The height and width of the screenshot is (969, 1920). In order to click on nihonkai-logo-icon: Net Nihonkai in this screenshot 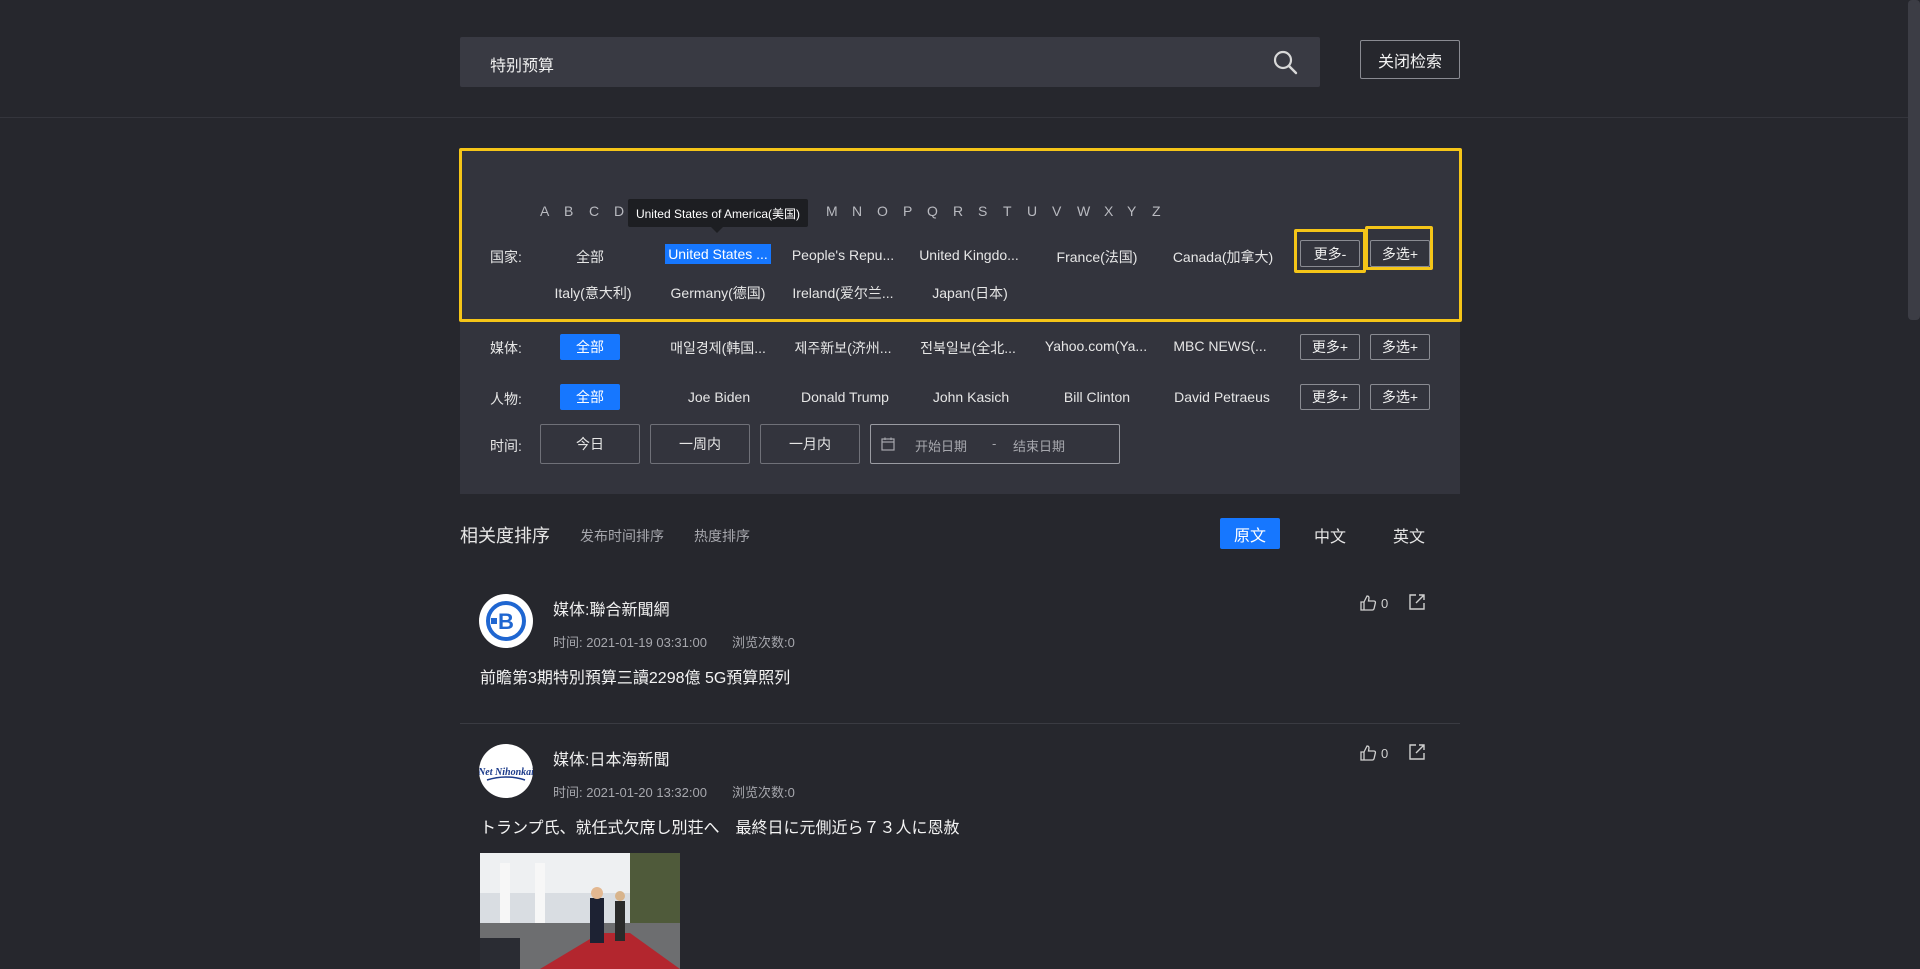, I will do `click(506, 774)`.